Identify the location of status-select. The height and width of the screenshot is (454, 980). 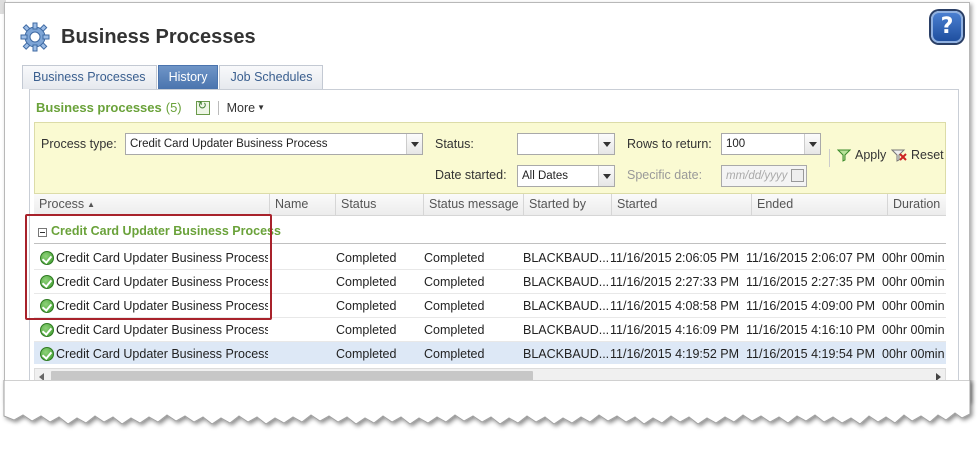
(566, 144).